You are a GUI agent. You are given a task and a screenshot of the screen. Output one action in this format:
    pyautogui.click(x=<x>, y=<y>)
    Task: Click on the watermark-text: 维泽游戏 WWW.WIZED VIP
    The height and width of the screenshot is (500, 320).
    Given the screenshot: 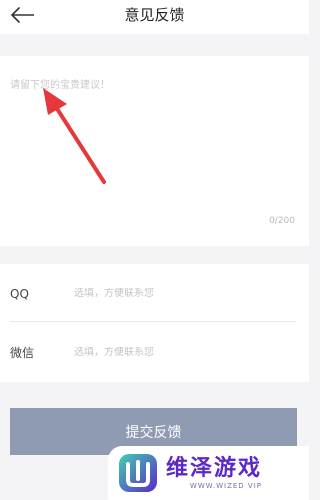 What is the action you would take?
    pyautogui.click(x=214, y=473)
    